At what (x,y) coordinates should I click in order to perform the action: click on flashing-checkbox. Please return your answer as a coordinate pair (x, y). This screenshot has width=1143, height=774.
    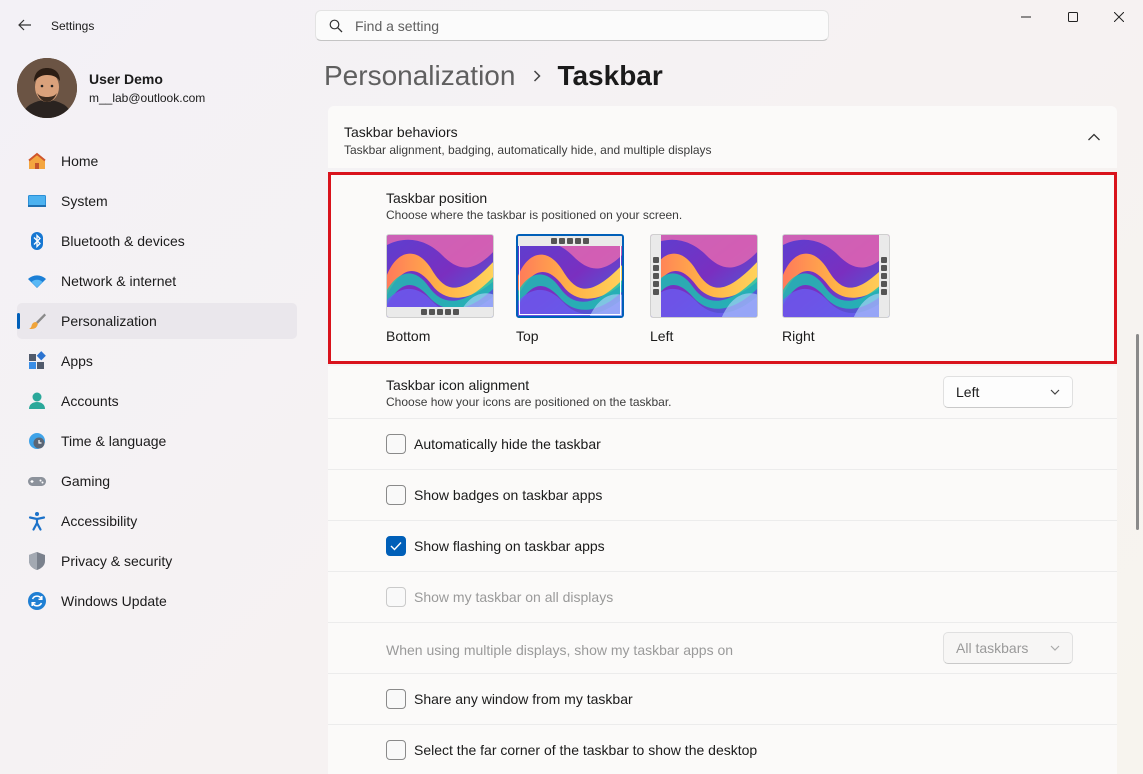
    Looking at the image, I should click on (396, 546).